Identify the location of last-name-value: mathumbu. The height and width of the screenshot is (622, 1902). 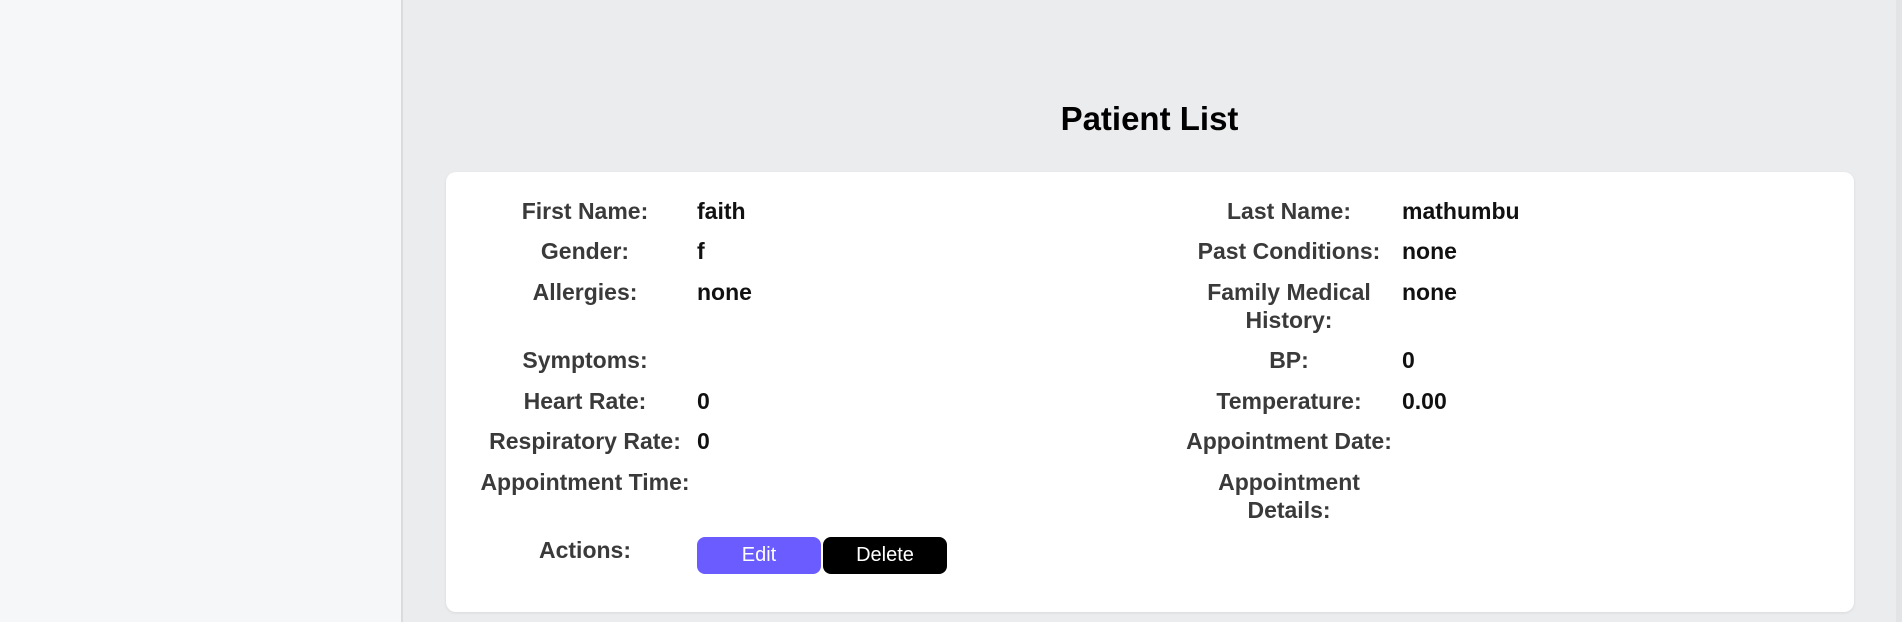
(1461, 211).